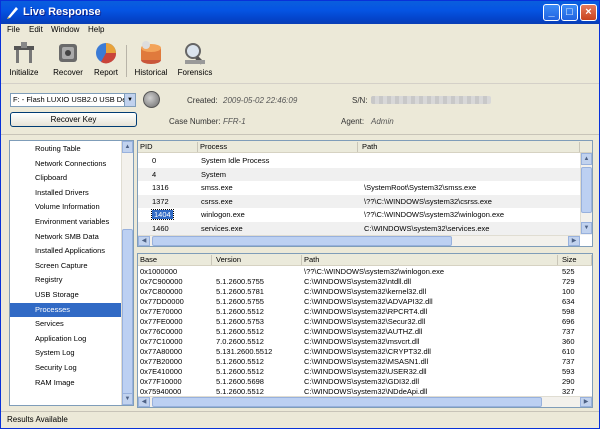  I want to click on path-cell: C:\WINDOWS\system32\AUTHZ.dll, so click(363, 331).